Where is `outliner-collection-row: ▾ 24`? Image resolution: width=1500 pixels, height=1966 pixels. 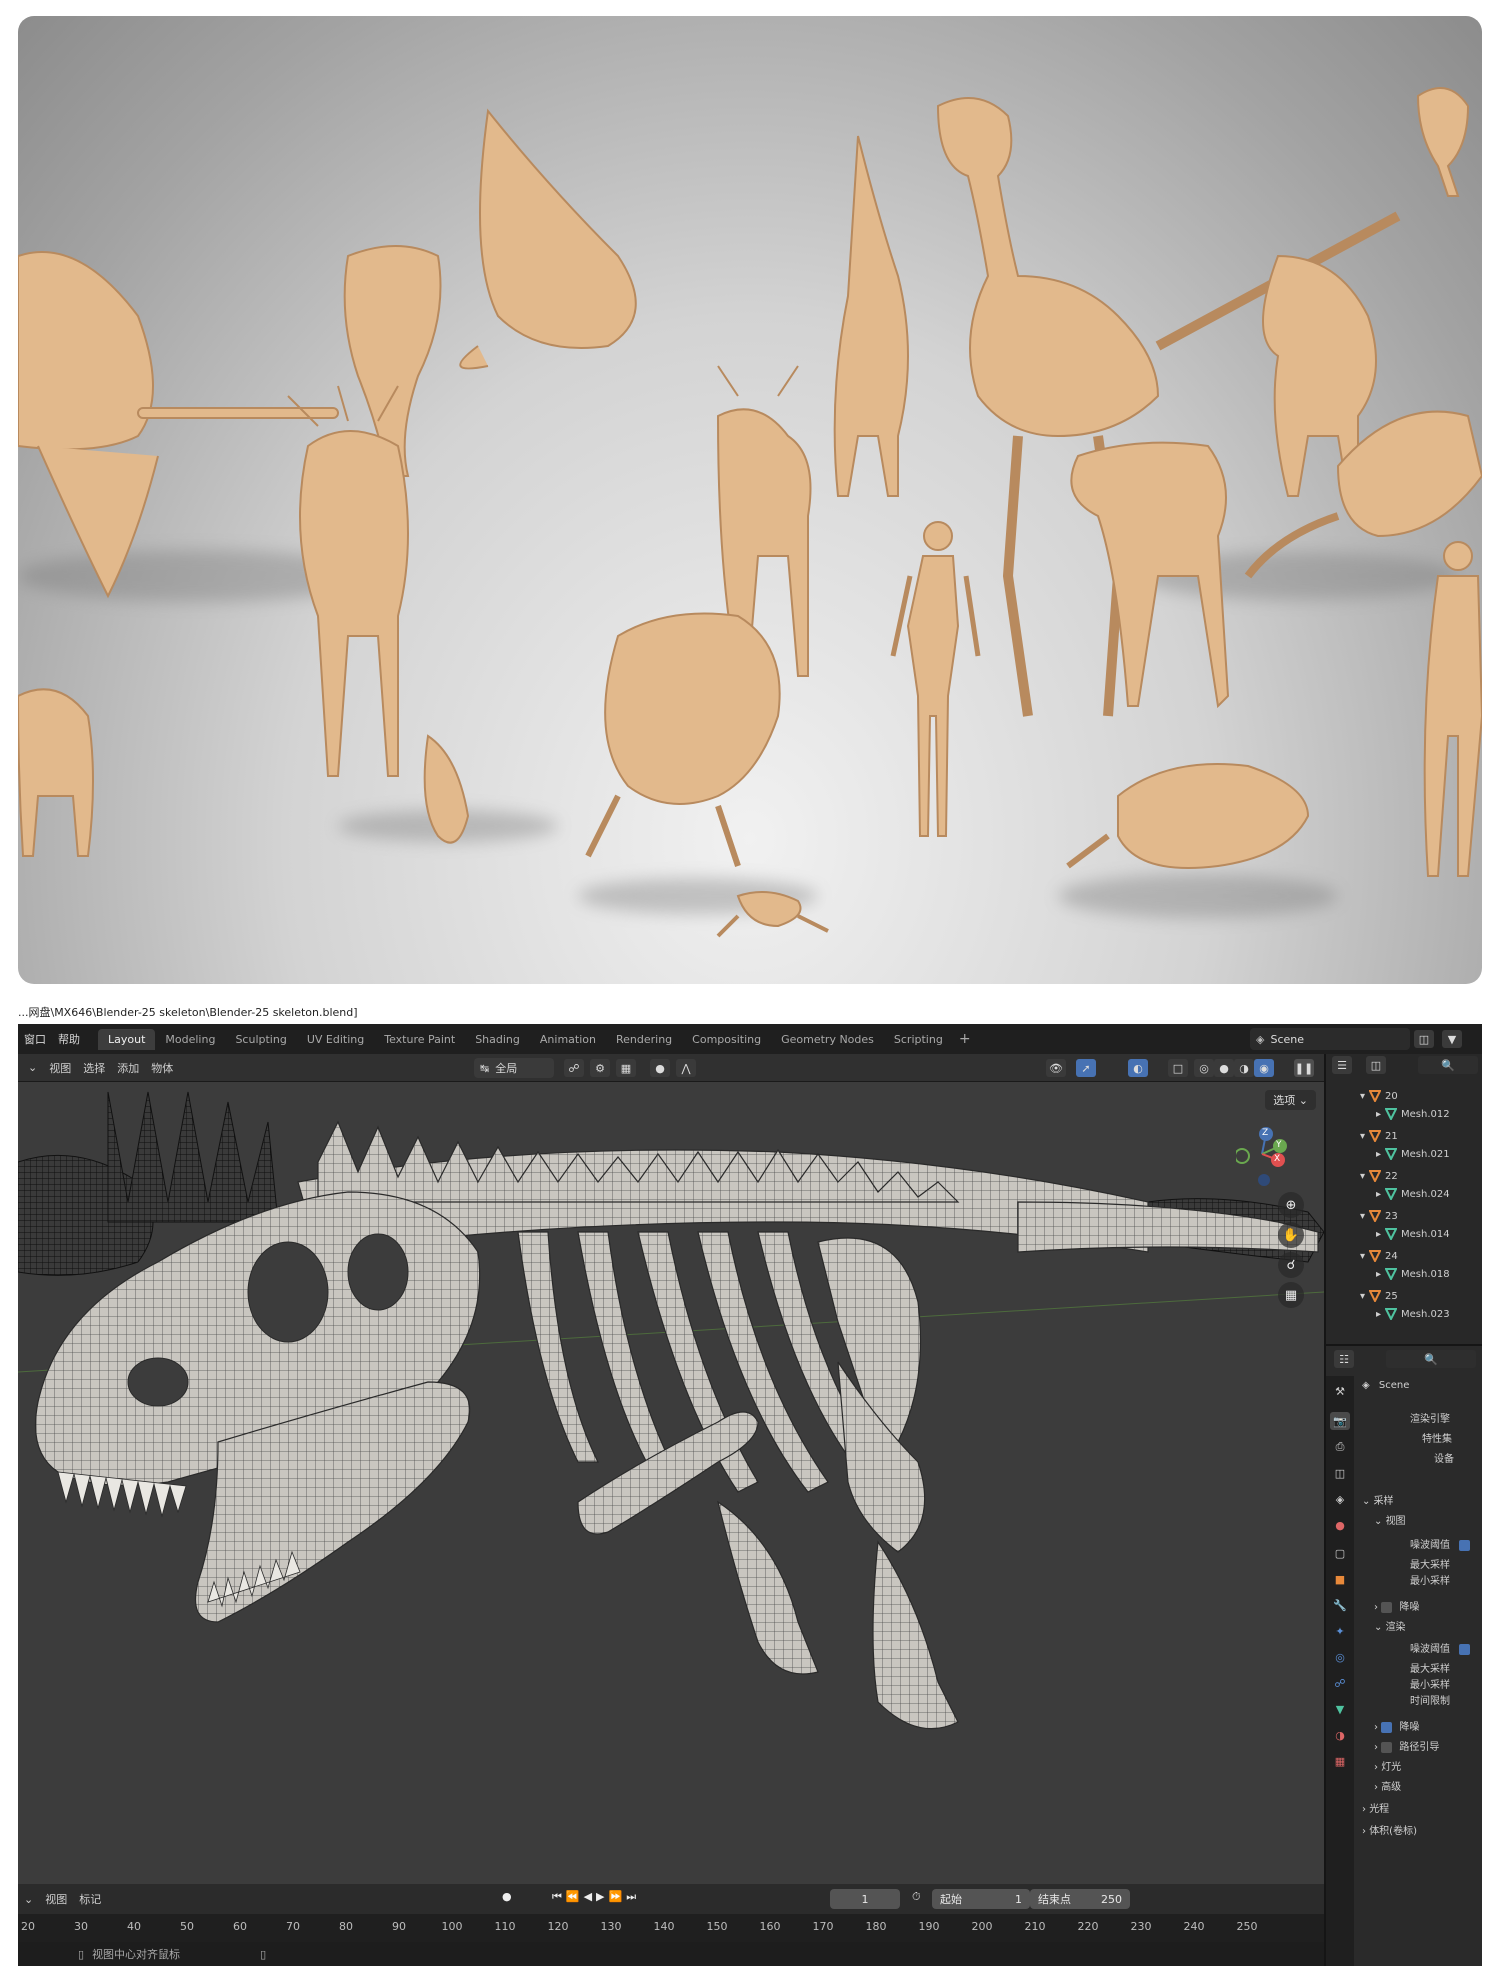
outliner-collection-row: ▾ 24 is located at coordinates (1379, 1256).